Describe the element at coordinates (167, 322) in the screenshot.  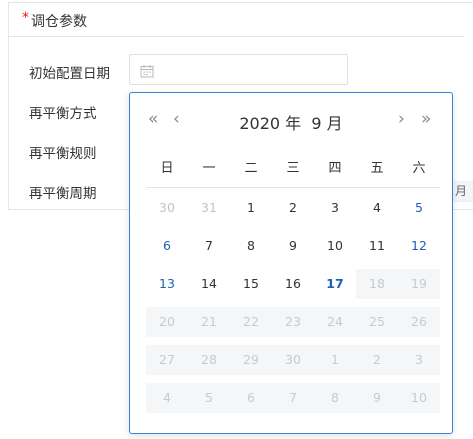
I see `day-cell: 20` at that location.